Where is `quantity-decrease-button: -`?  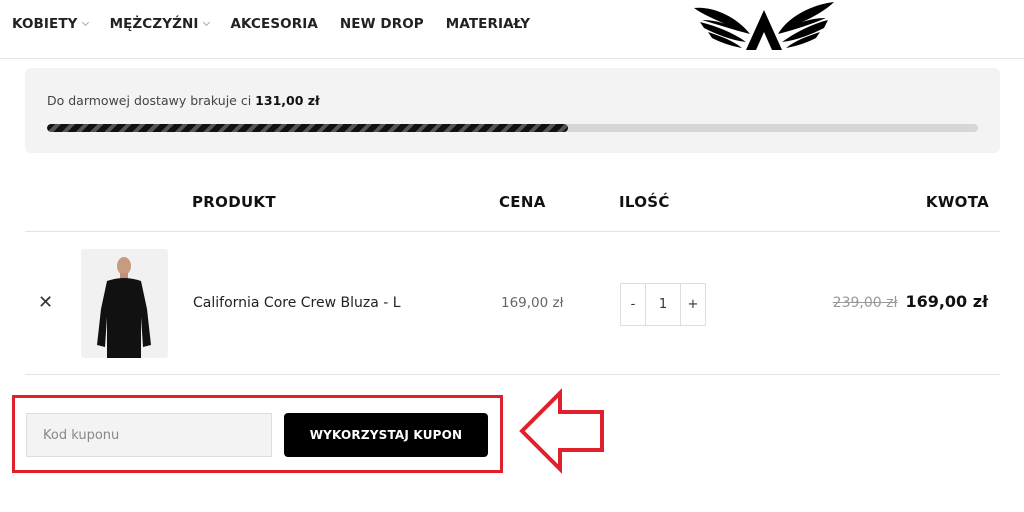 quantity-decrease-button: - is located at coordinates (633, 304).